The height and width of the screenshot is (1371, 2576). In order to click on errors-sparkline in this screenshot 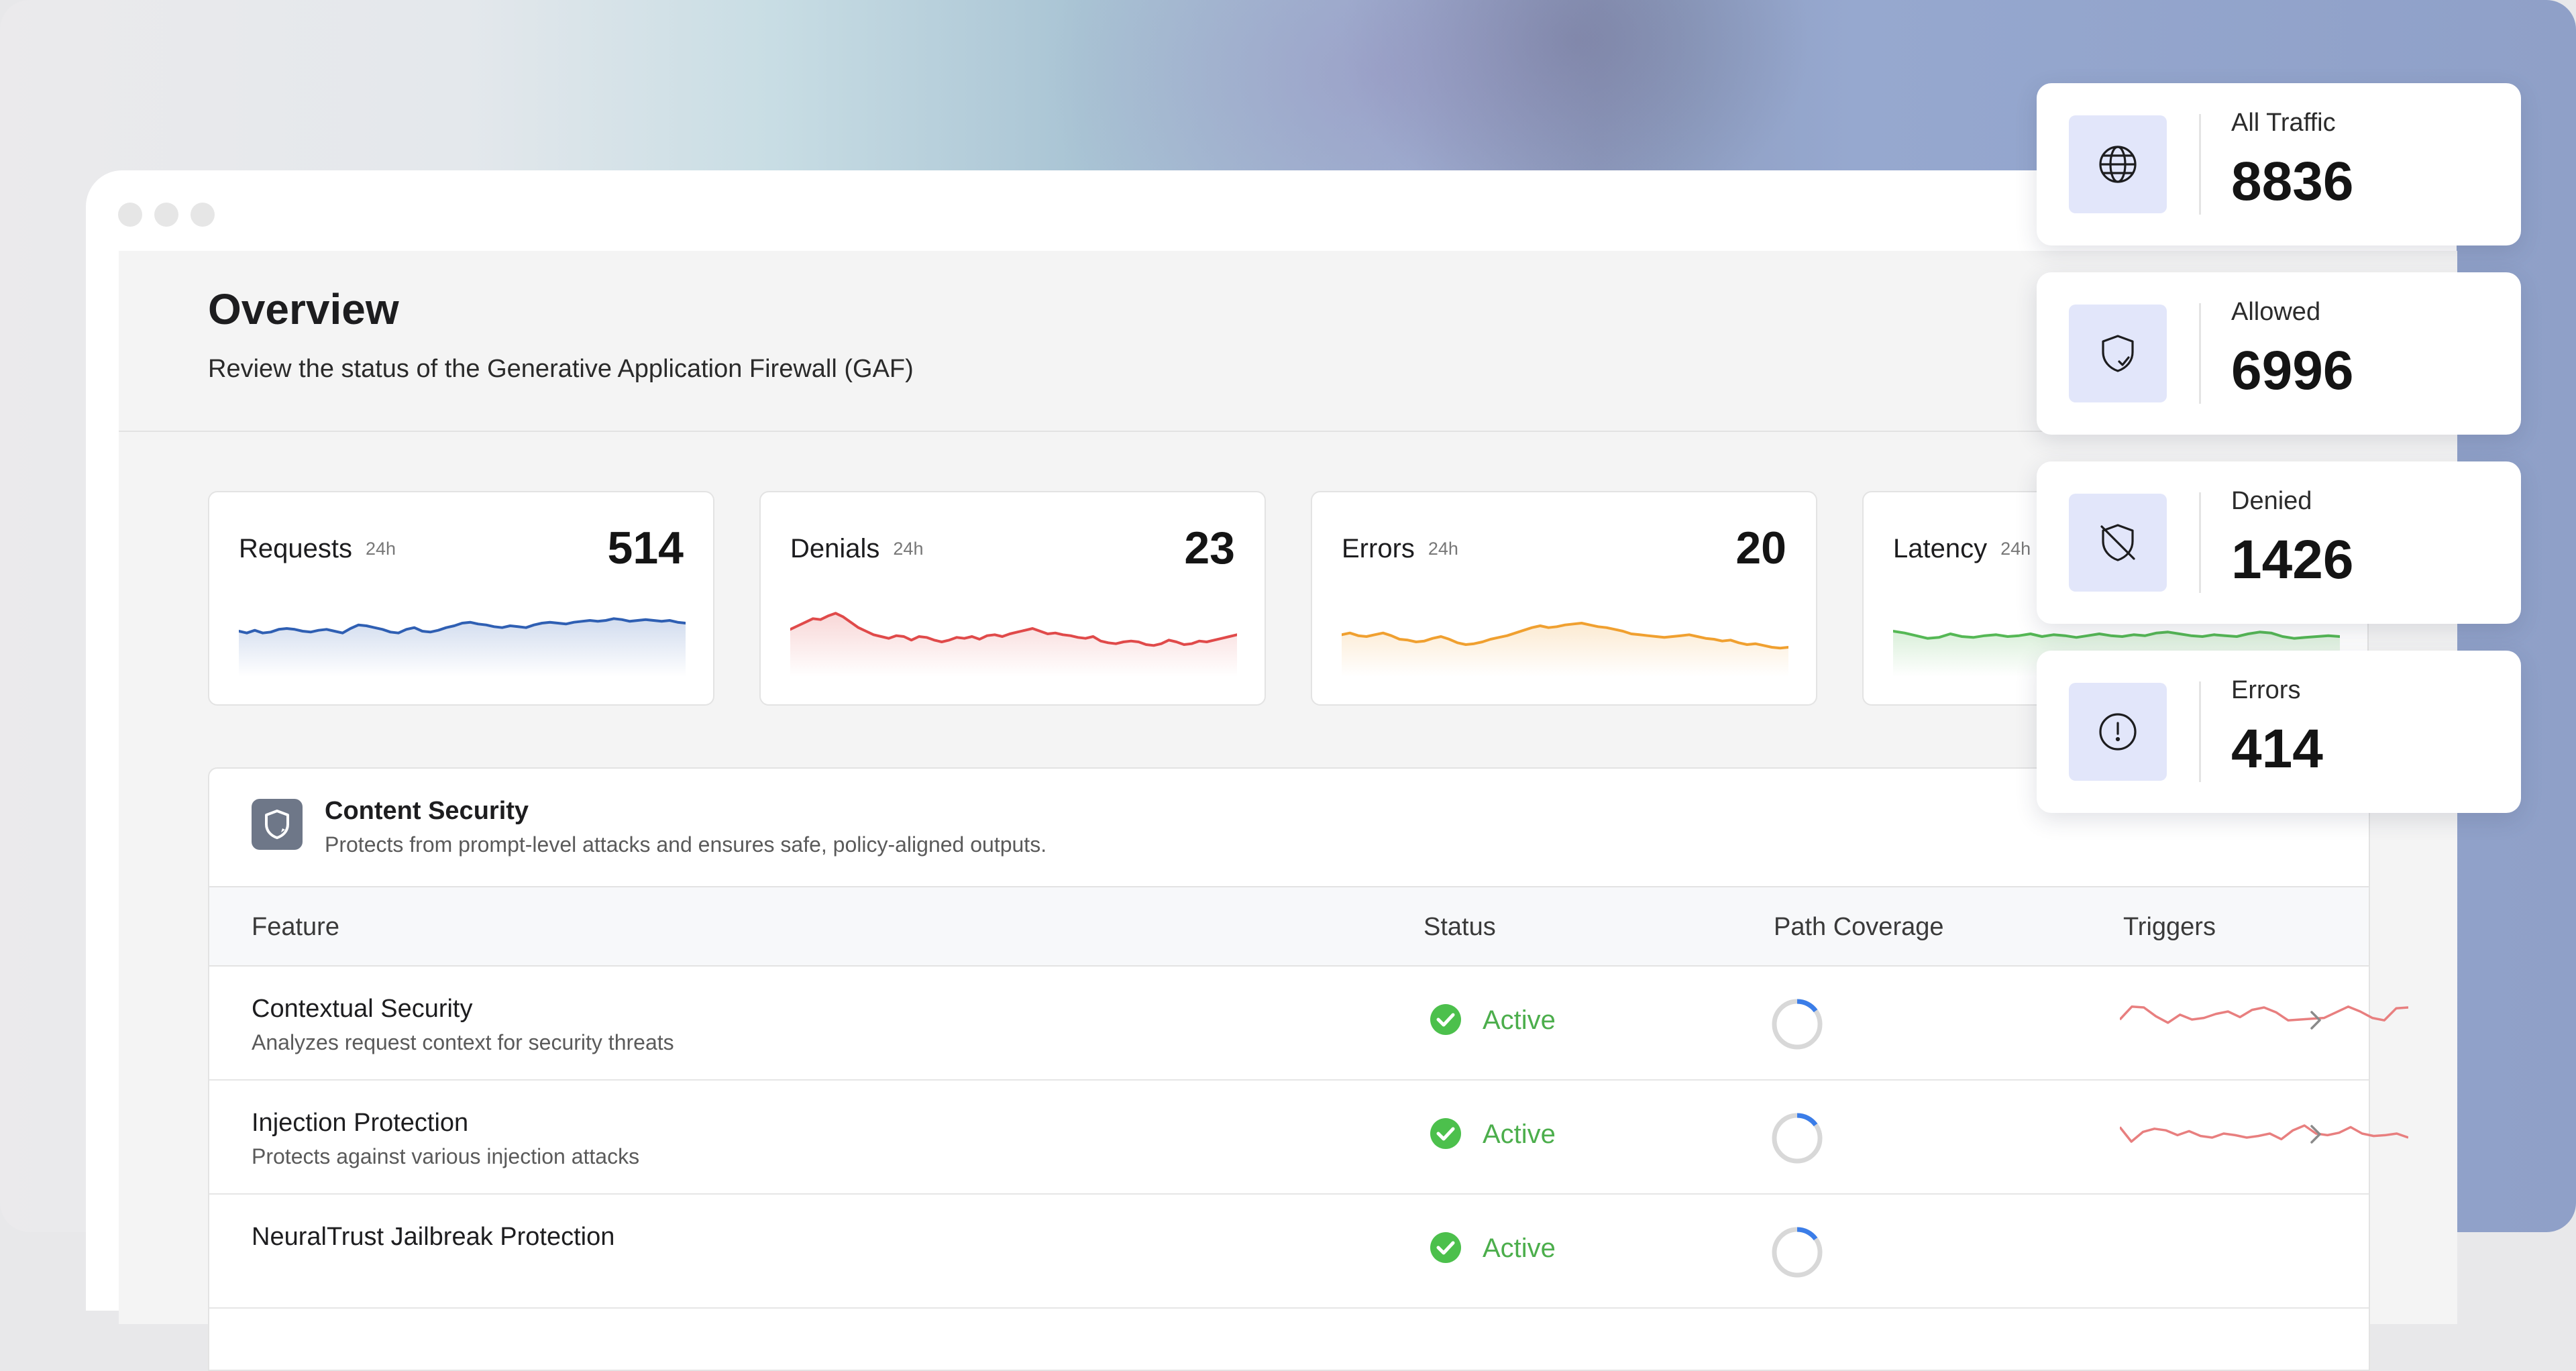, I will do `click(1565, 649)`.